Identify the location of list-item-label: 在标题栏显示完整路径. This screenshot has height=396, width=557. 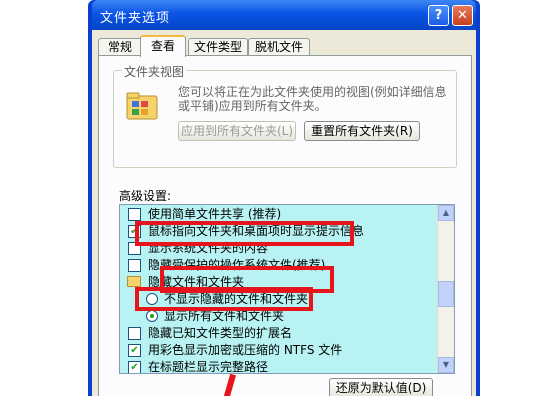
(208, 367).